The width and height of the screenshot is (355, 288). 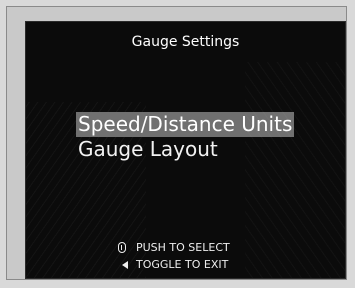 What do you see at coordinates (185, 124) in the screenshot?
I see `menu-item-speed-distance-units: Speed/Distance Units` at bounding box center [185, 124].